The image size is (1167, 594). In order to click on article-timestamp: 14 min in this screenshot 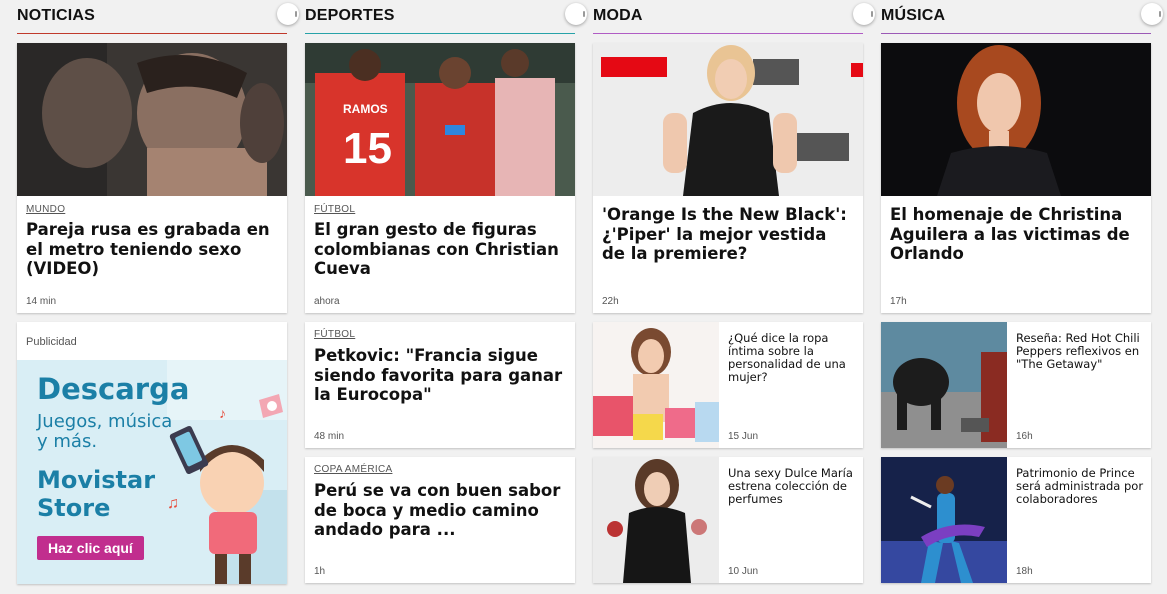, I will do `click(41, 301)`.